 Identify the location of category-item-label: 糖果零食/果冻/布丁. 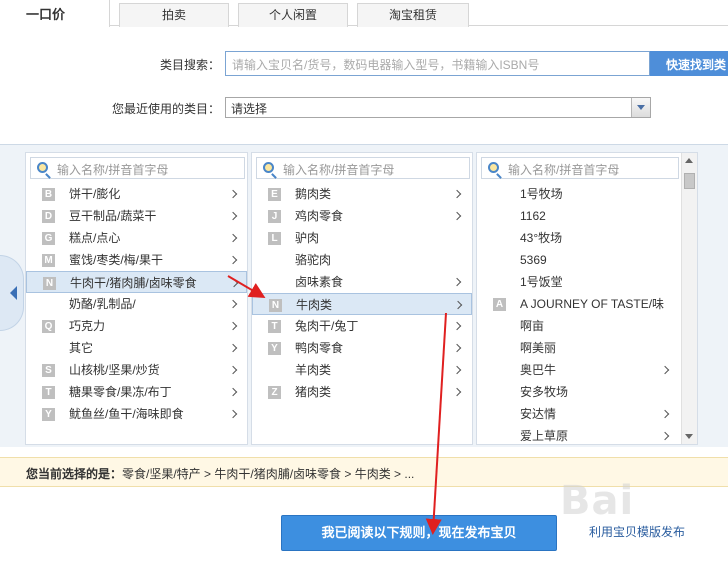
(120, 392).